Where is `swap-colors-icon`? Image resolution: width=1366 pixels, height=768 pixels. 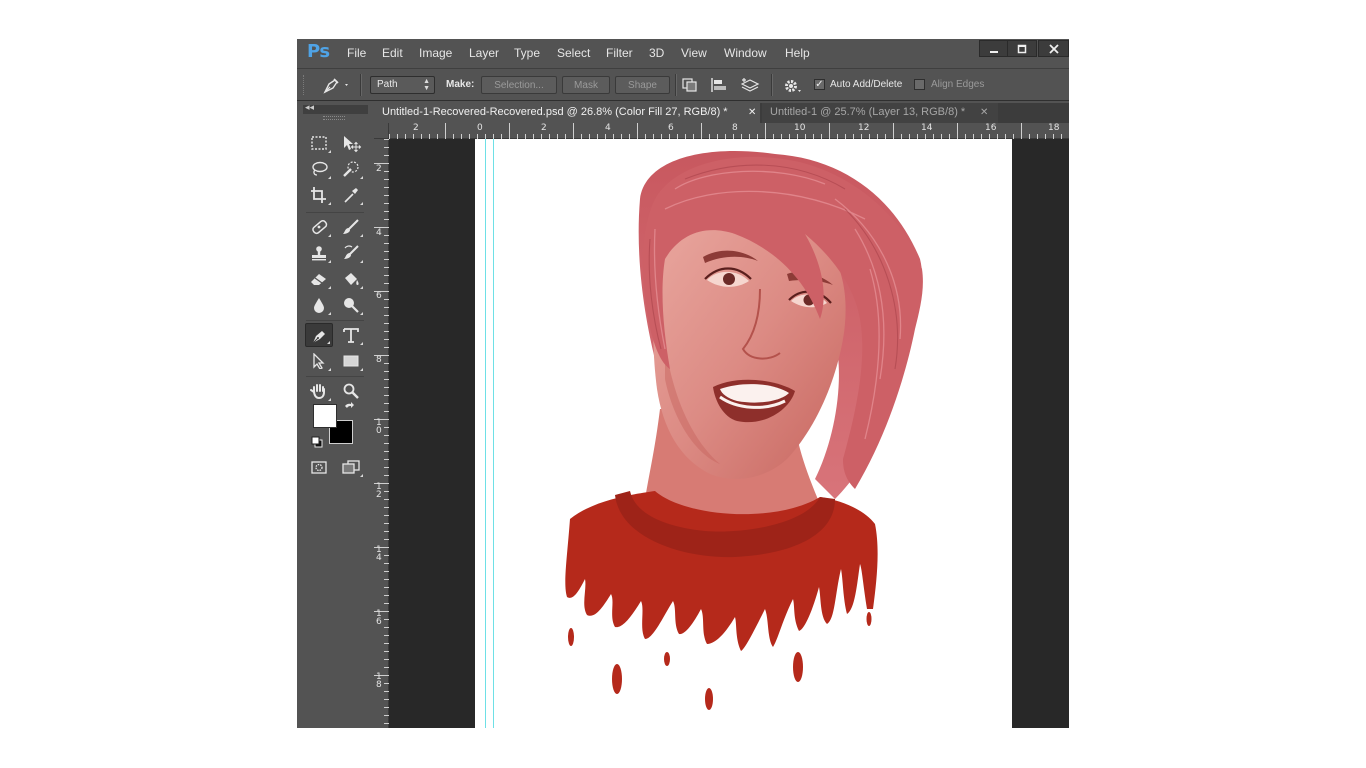 swap-colors-icon is located at coordinates (349, 407).